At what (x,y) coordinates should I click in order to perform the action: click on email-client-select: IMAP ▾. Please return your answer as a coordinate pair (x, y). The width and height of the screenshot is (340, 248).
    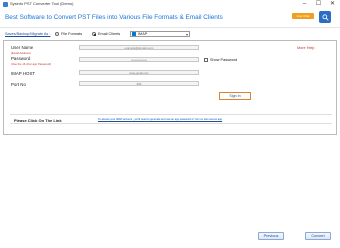
    Looking at the image, I should click on (160, 34).